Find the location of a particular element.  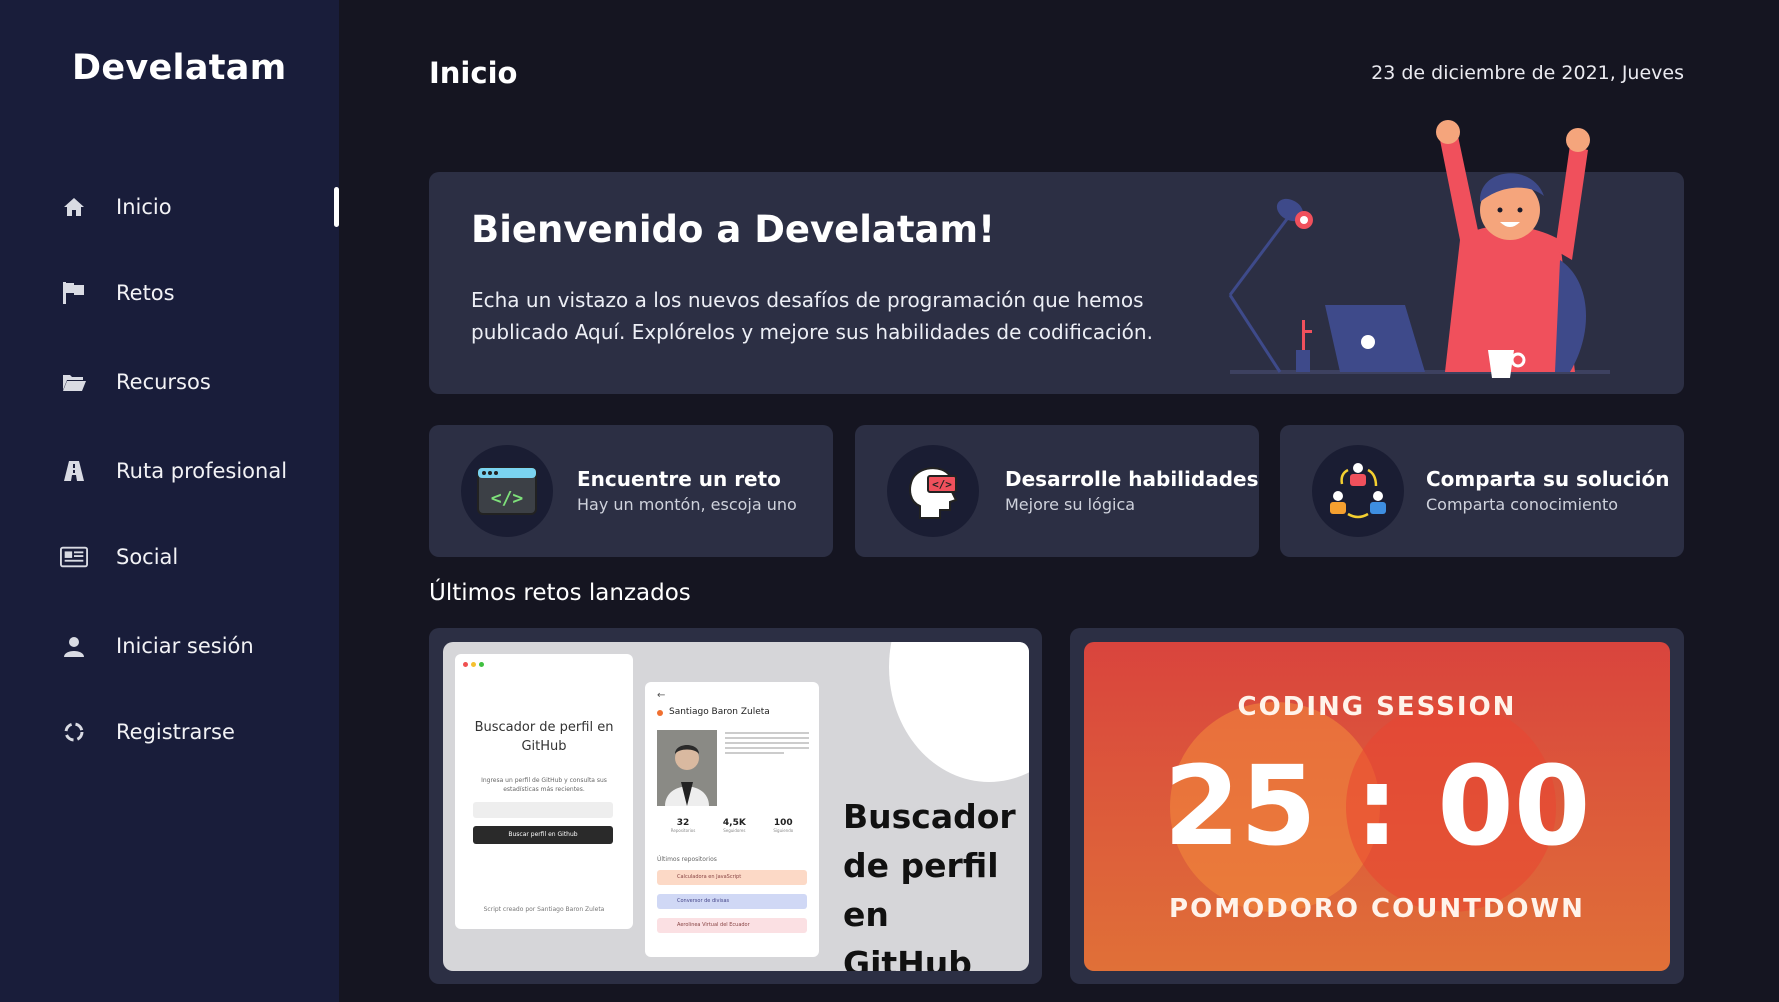

welcome-title: Bienvenido a Develatam! is located at coordinates (733, 229).